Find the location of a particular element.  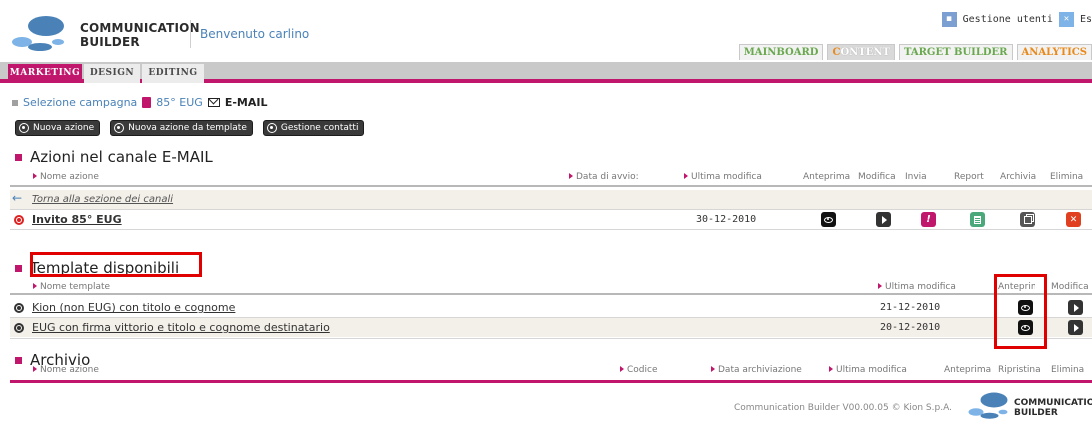

action-name-link: Invito 85° EUG is located at coordinates (77, 219).